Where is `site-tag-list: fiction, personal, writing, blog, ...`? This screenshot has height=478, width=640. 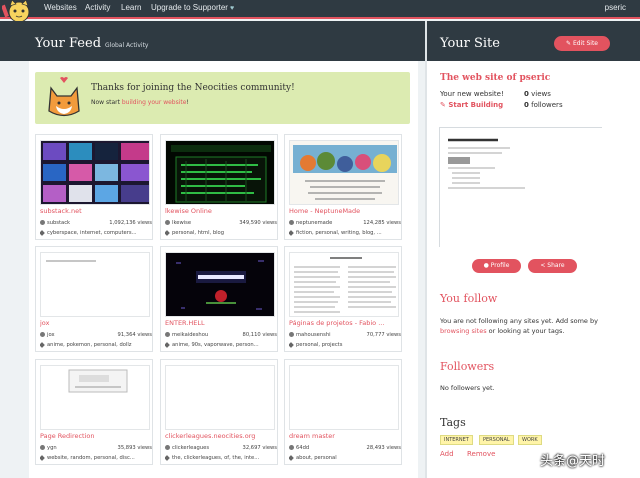 site-tag-list: fiction, personal, writing, blog, ... is located at coordinates (339, 233).